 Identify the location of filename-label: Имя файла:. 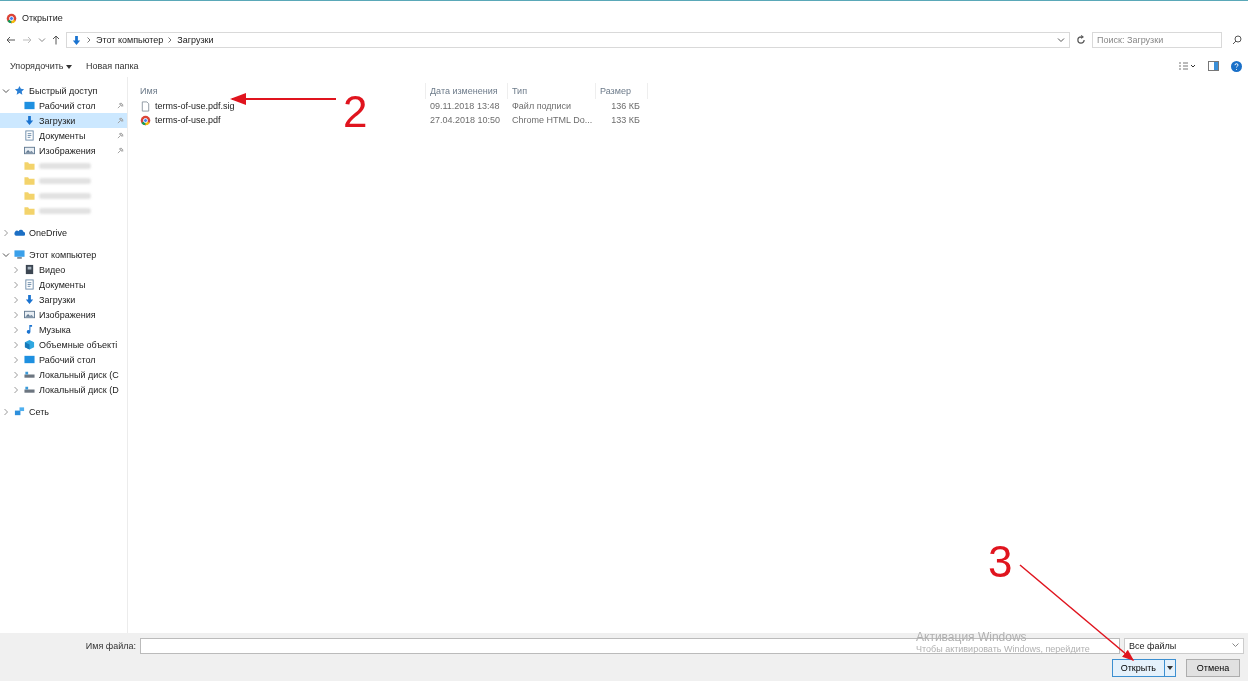
(110, 645).